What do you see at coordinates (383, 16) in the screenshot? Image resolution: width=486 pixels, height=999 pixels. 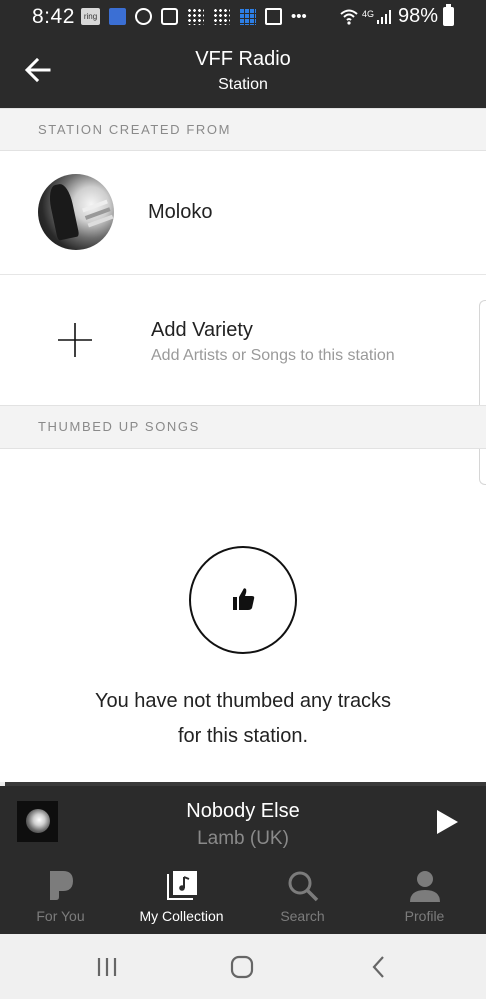 I see `signal-icon` at bounding box center [383, 16].